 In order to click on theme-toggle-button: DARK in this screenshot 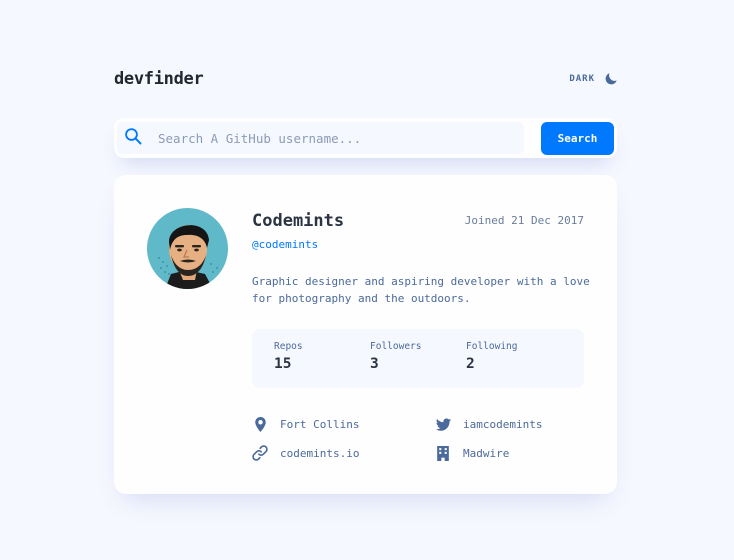, I will do `click(593, 79)`.